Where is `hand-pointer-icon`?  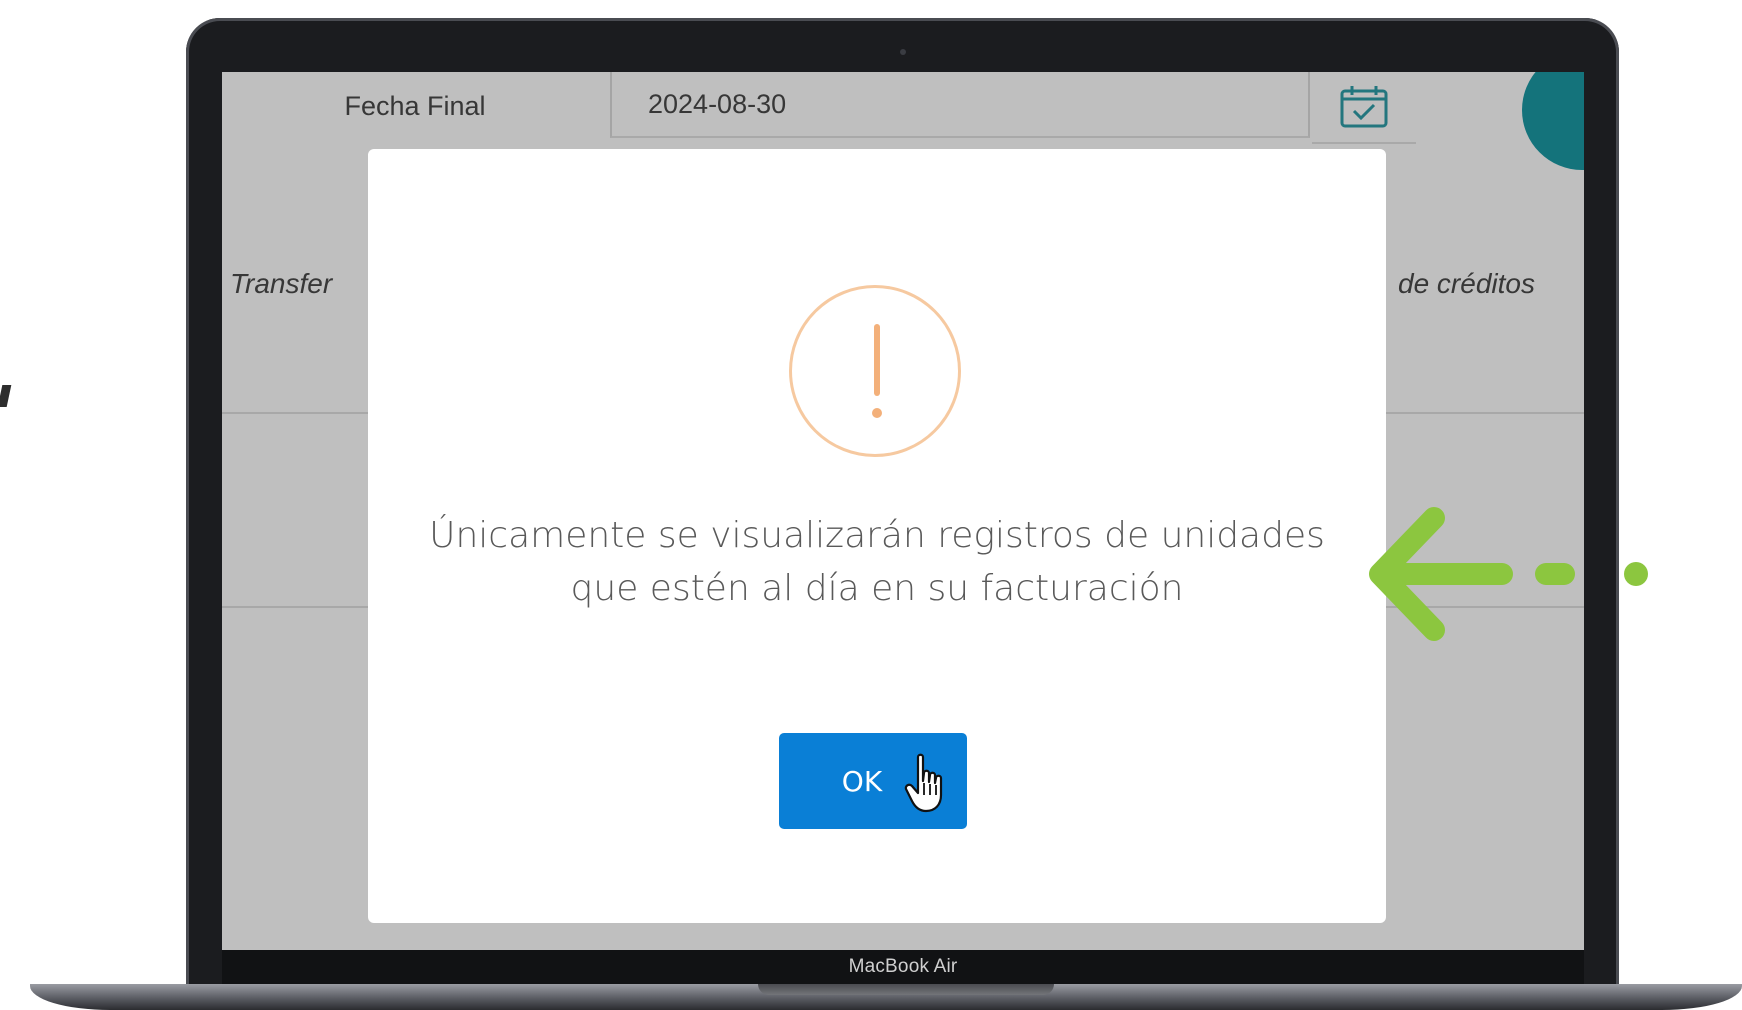
hand-pointer-icon is located at coordinates (923, 783).